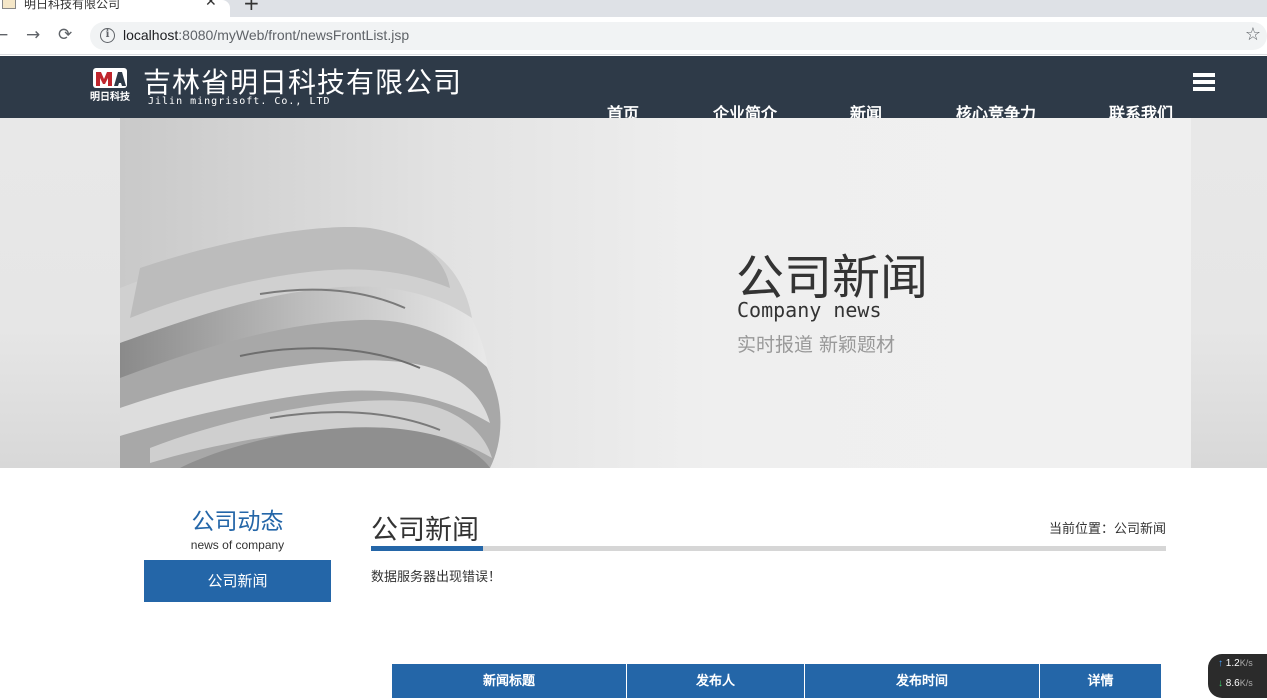  Describe the element at coordinates (151, 35) in the screenshot. I see `url-host: localhost` at that location.